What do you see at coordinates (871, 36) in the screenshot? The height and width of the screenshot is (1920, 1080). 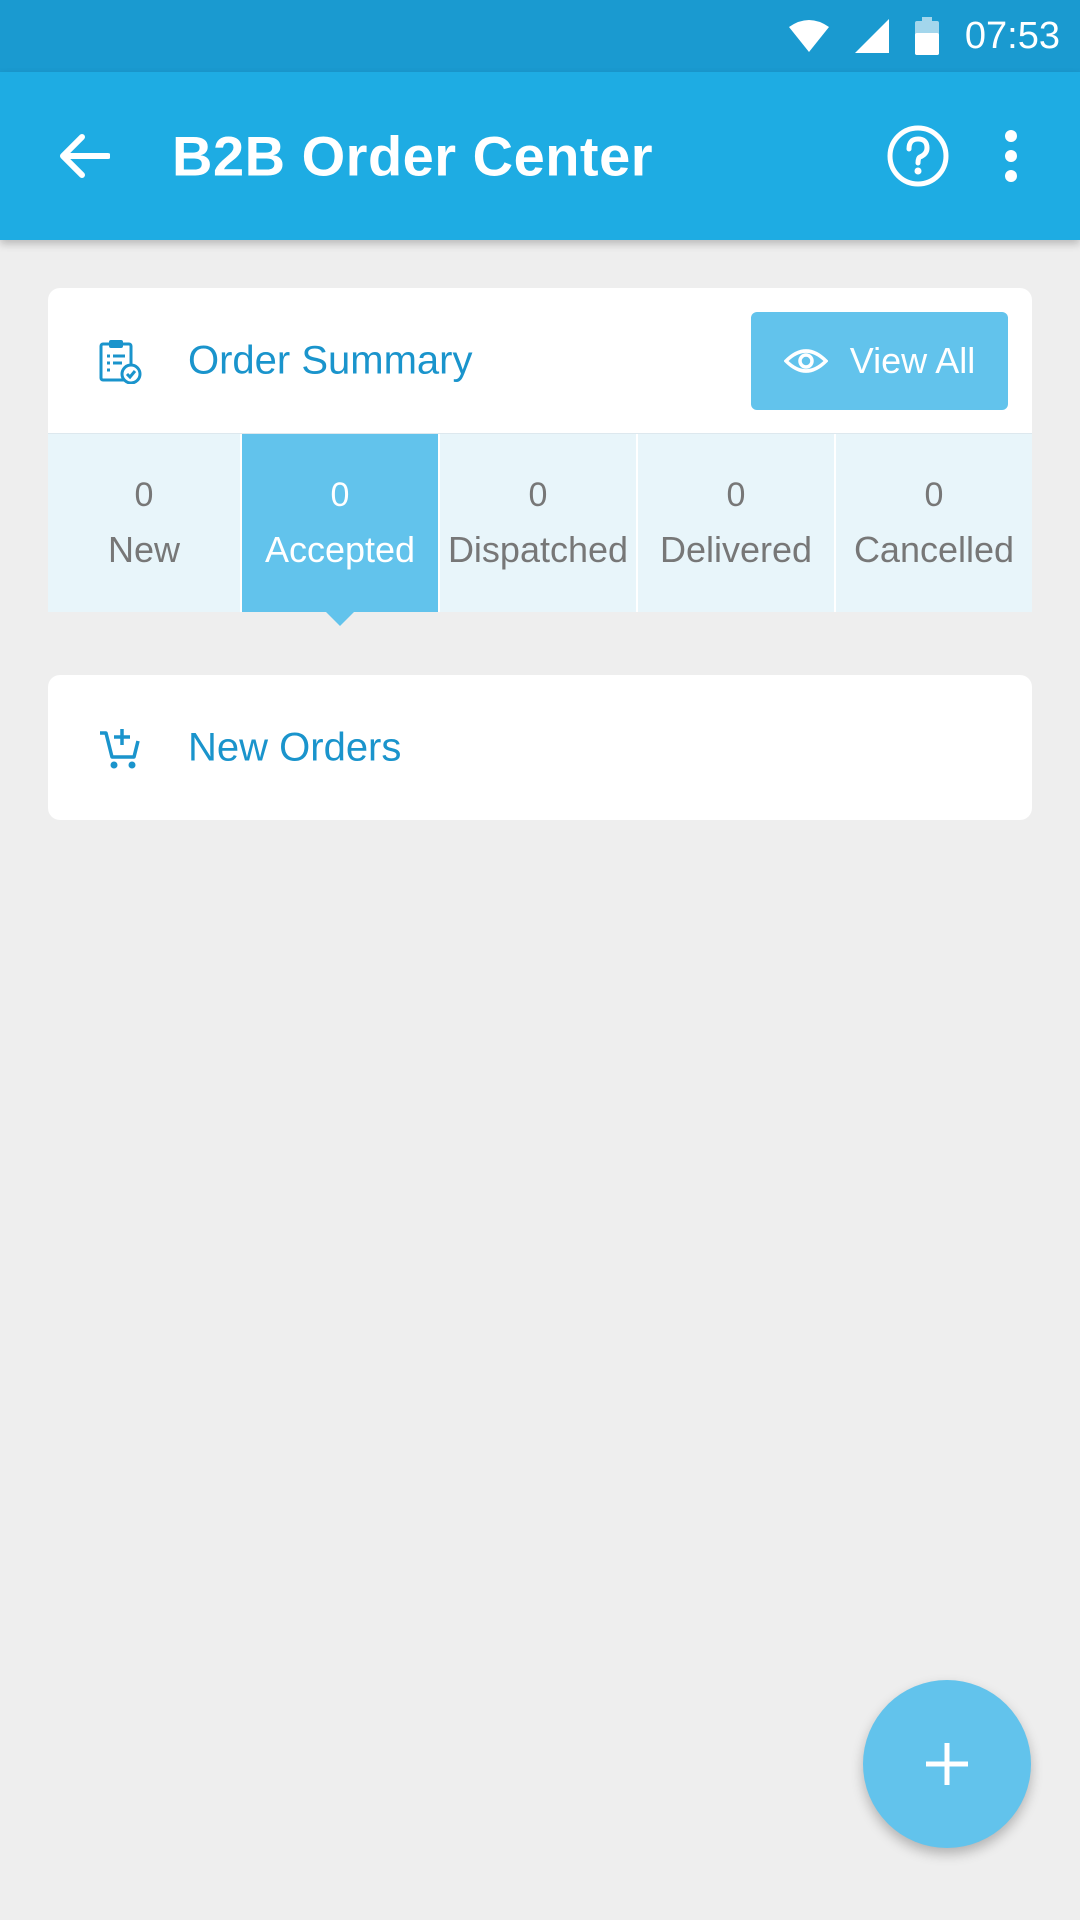 I see `signal-icon` at bounding box center [871, 36].